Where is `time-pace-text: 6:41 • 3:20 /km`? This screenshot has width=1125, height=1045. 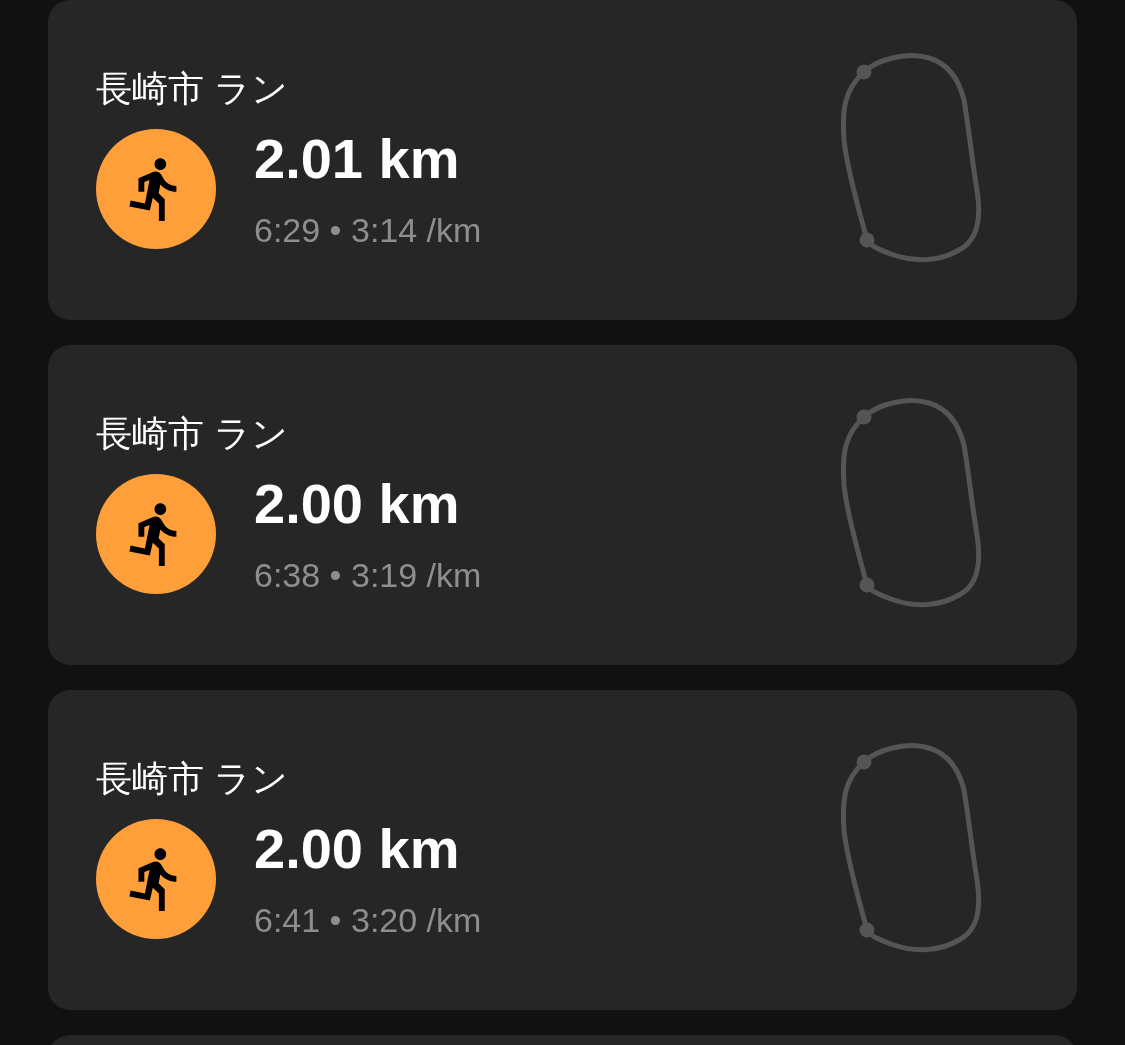 time-pace-text: 6:41 • 3:20 /km is located at coordinates (368, 920).